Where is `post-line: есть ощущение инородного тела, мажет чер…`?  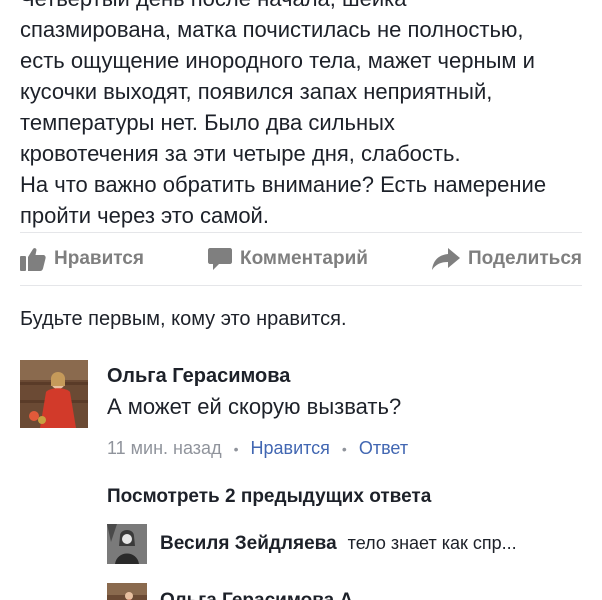
post-line: есть ощущение инородного тела, мажет чер… is located at coordinates (277, 60).